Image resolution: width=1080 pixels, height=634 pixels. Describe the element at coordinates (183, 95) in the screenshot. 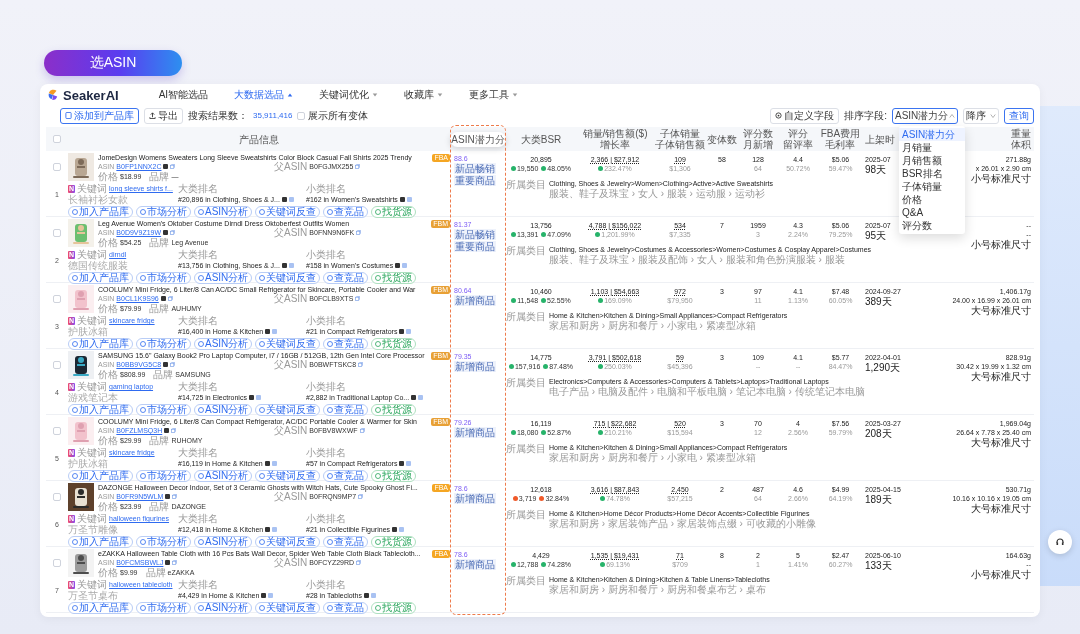

I see `nav-tab: AI智能选品` at that location.